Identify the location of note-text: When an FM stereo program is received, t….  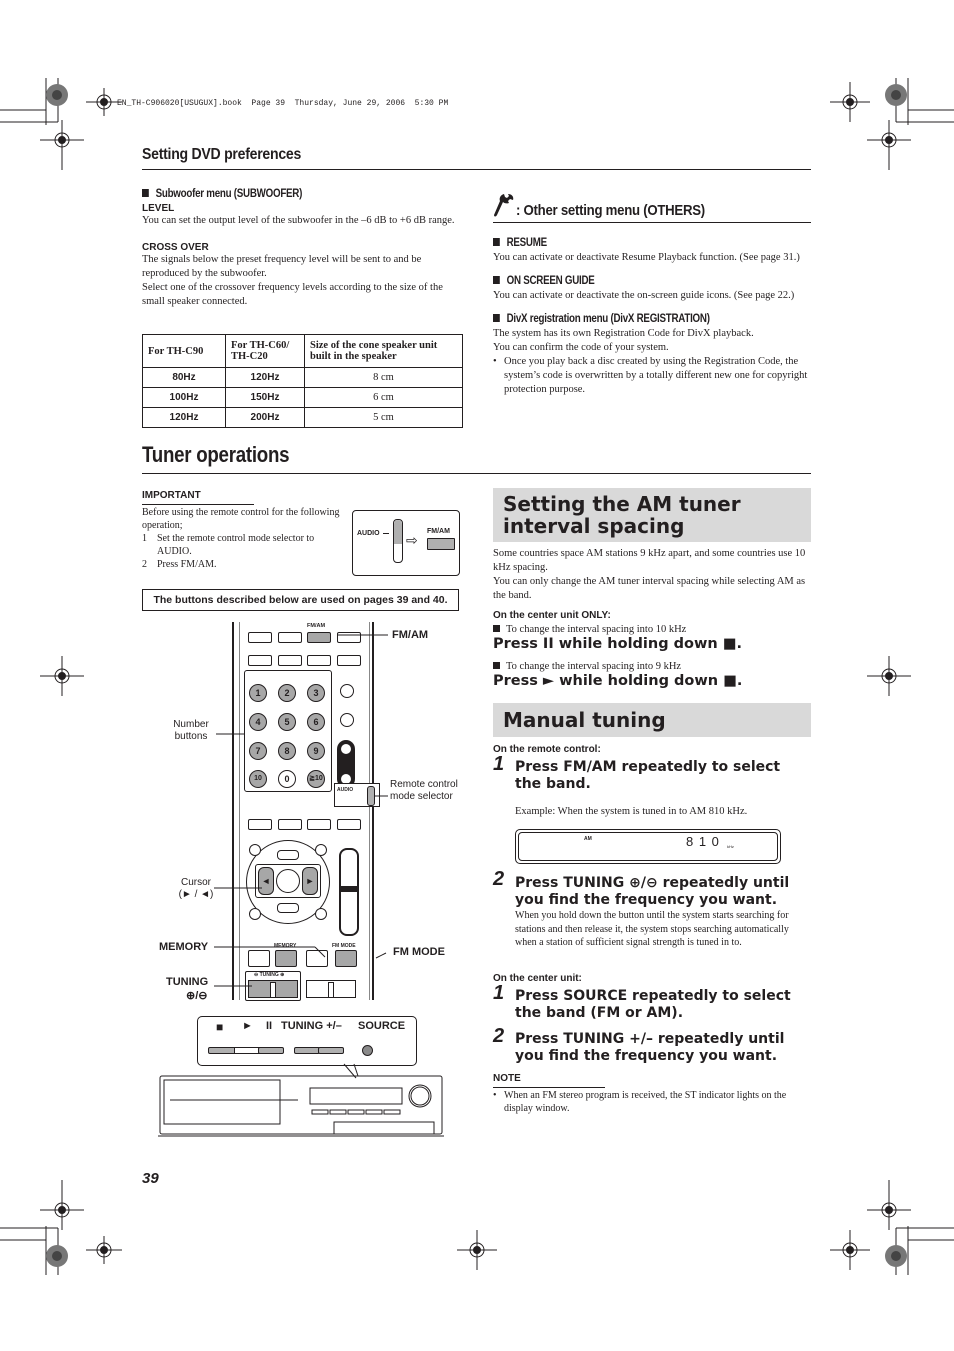
(645, 1102).